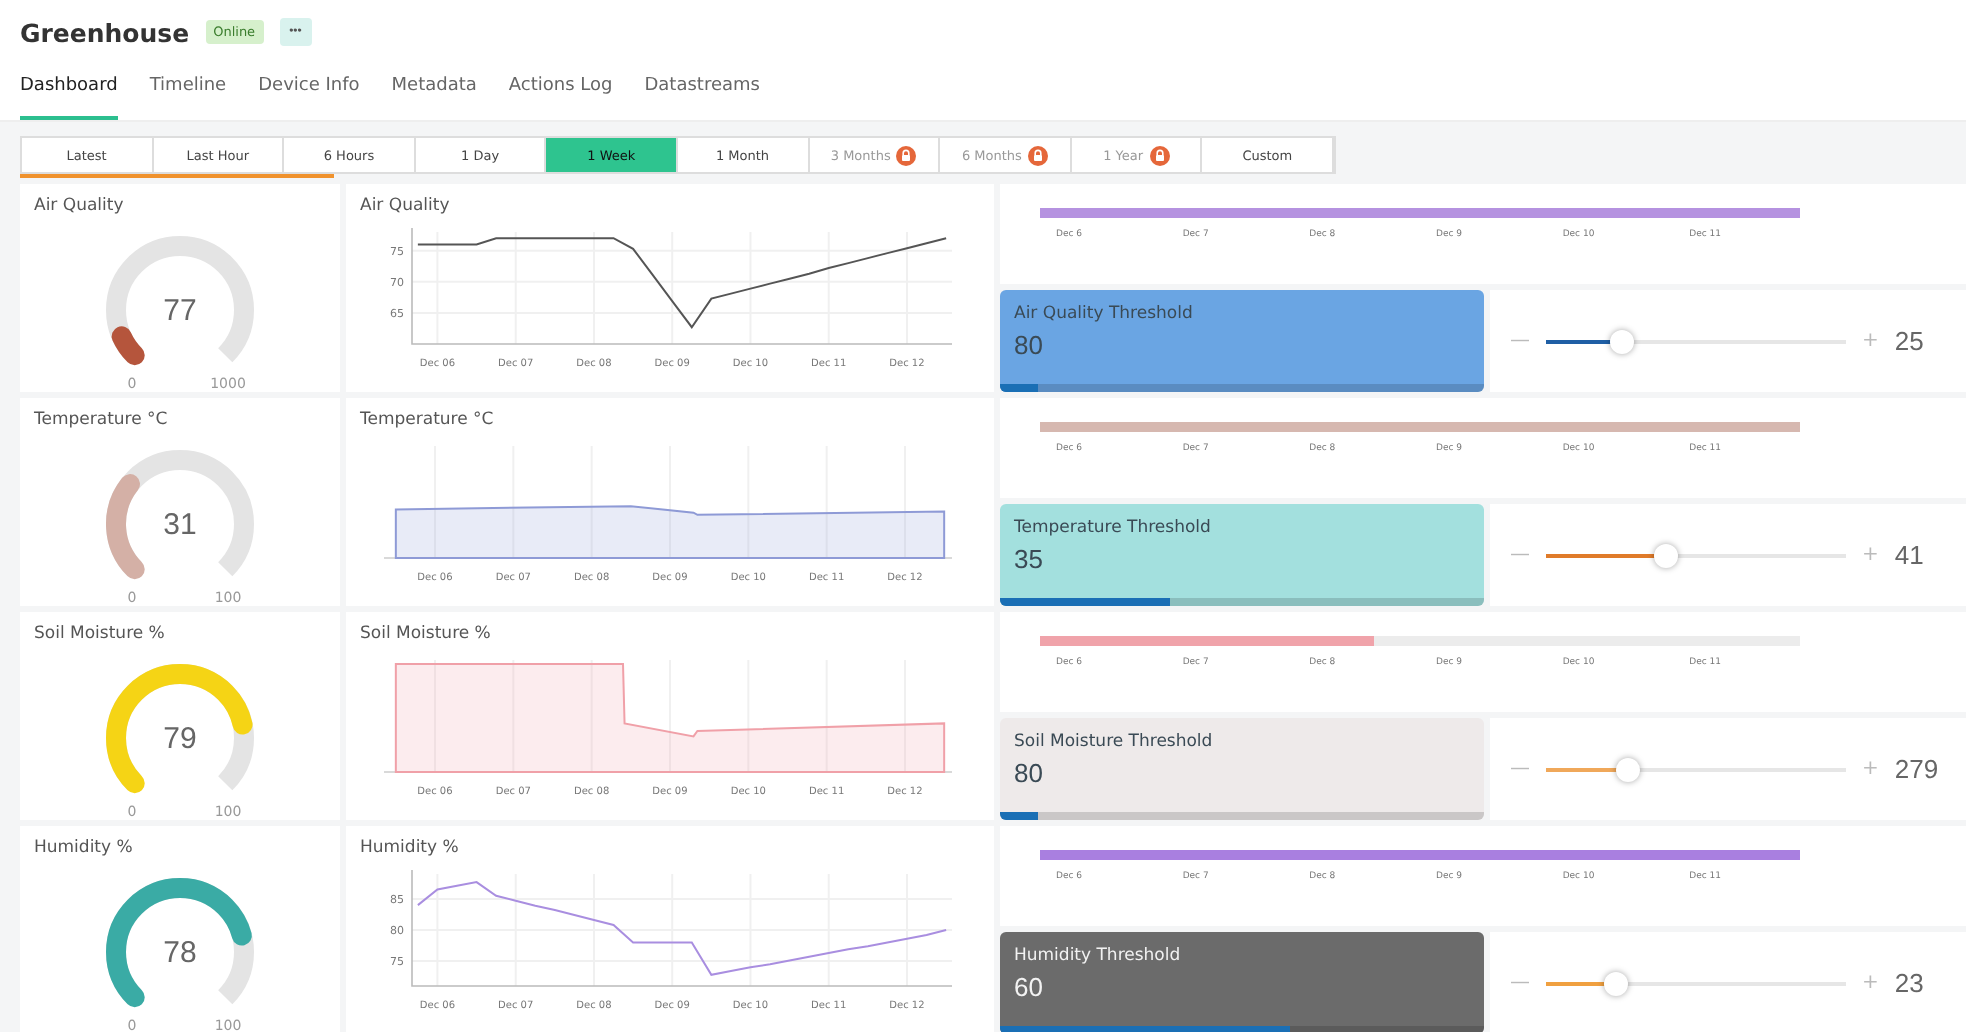 The image size is (1966, 1032). I want to click on slider-value: 25, so click(1909, 341).